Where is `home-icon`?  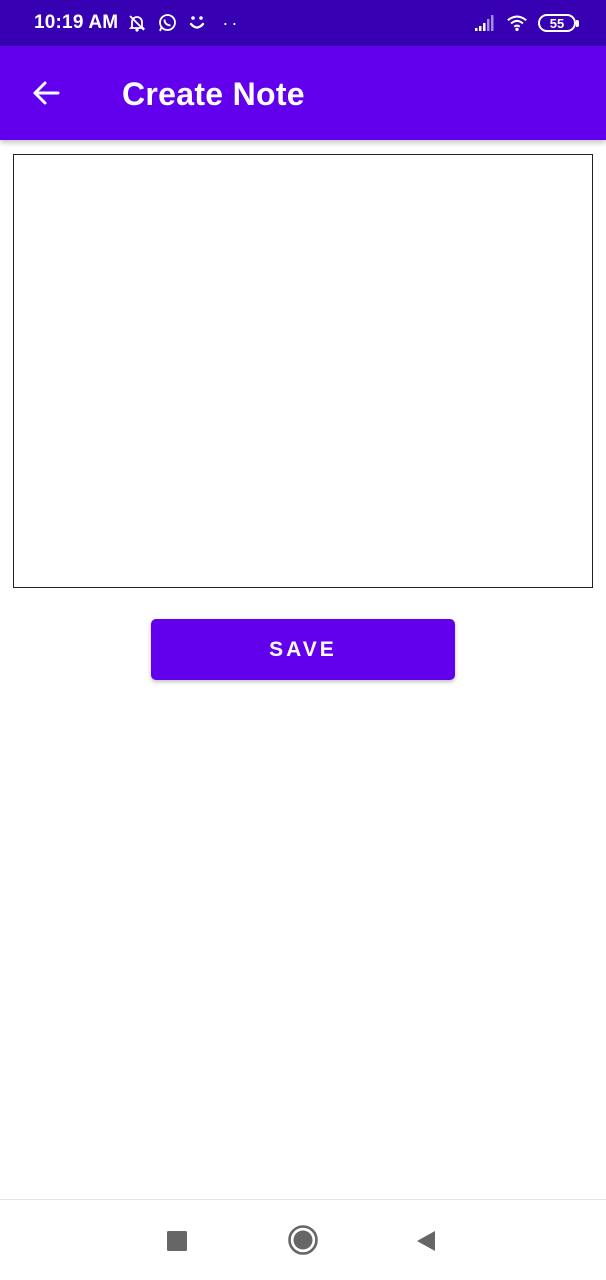
home-icon is located at coordinates (303, 1240).